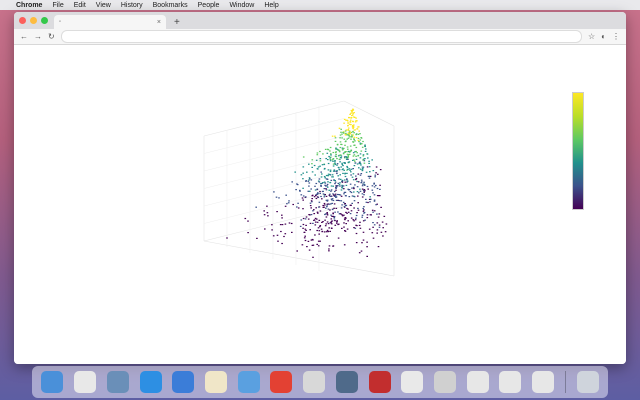 The image size is (640, 400). What do you see at coordinates (132, 5) in the screenshot?
I see `menu-history: History` at bounding box center [132, 5].